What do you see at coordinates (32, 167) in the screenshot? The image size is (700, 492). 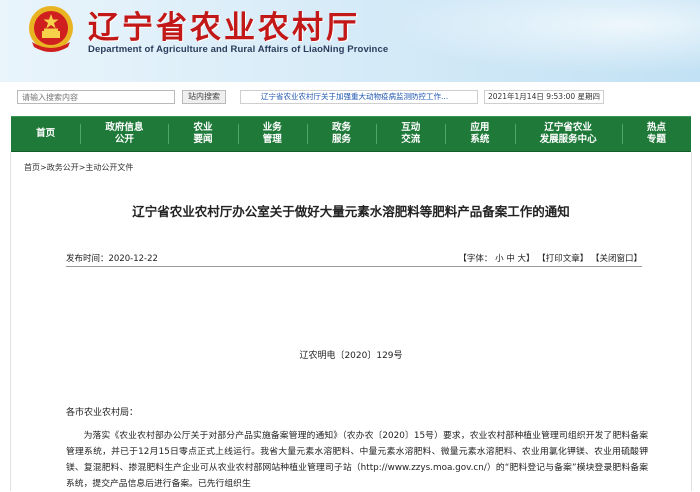 I see `breadcrumb-home: 首页` at bounding box center [32, 167].